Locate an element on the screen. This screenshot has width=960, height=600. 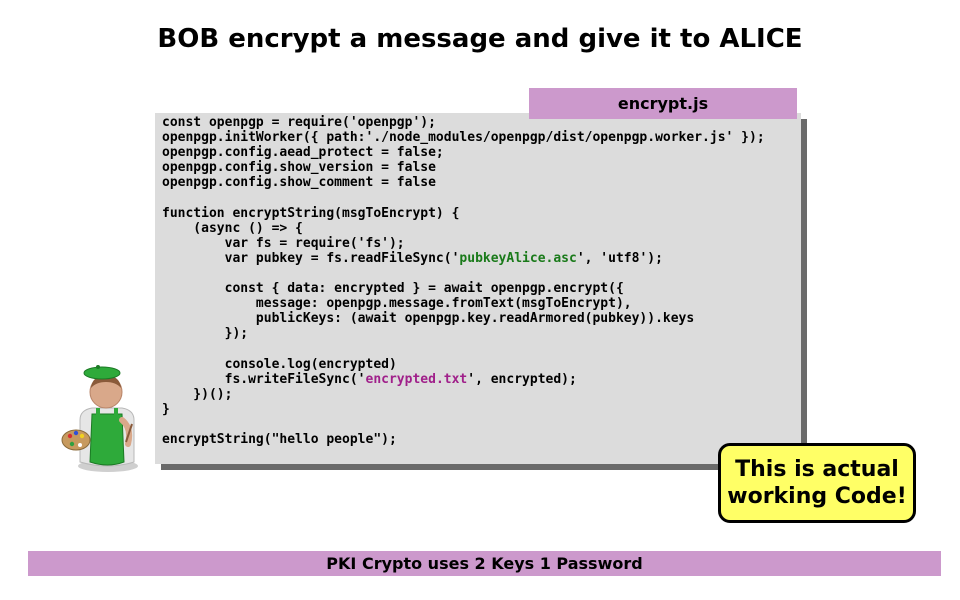
callout-box: This is actual working Code! is located at coordinates (817, 483).